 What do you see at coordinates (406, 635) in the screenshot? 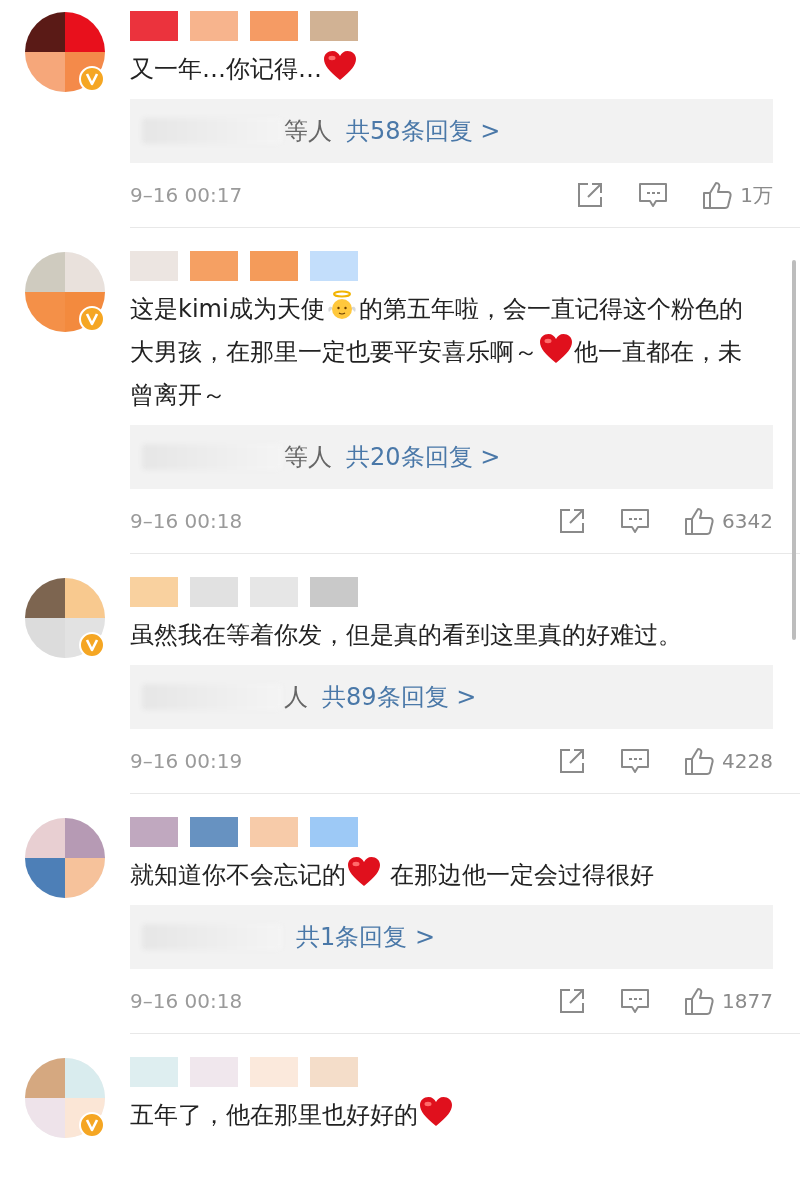
I see `comment-text: 虽然我在等着你发，但是真的看到这里真的好难过。` at bounding box center [406, 635].